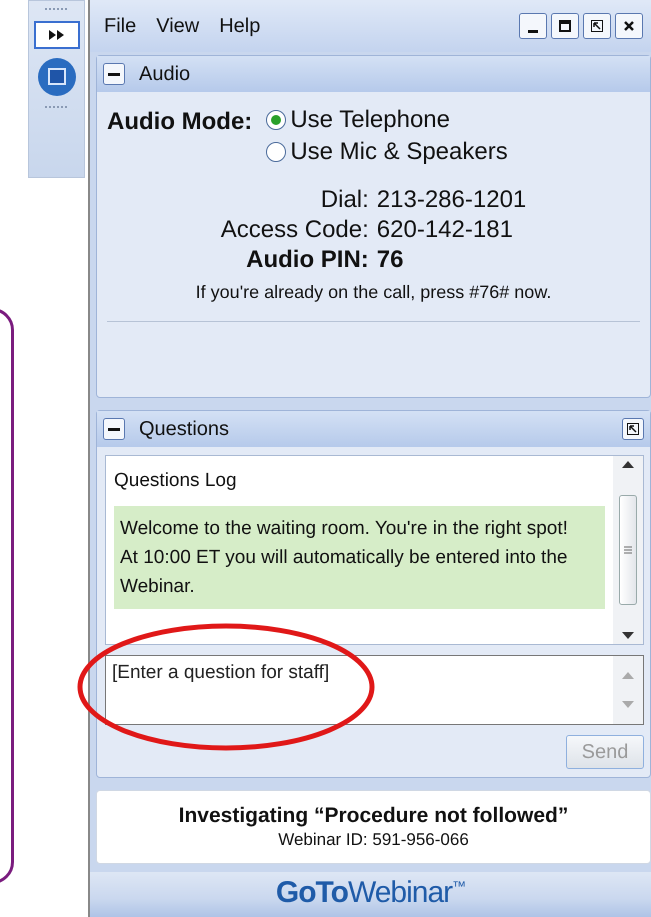 The height and width of the screenshot is (917, 651). Describe the element at coordinates (120, 26) in the screenshot. I see `menu-item: File` at that location.